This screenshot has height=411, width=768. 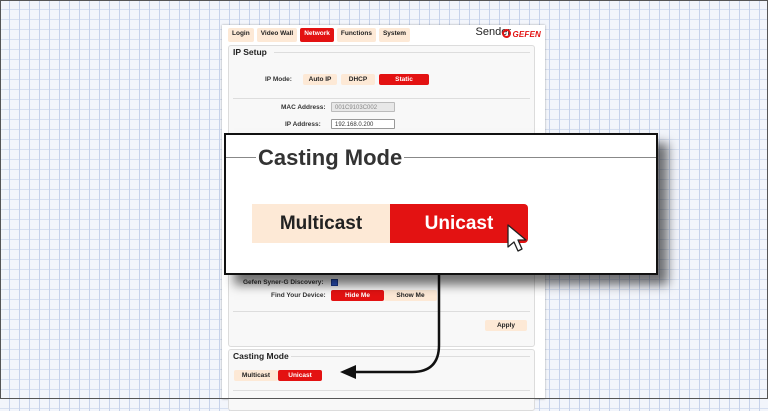 What do you see at coordinates (517, 238) in the screenshot?
I see `mouse-cursor-icon` at bounding box center [517, 238].